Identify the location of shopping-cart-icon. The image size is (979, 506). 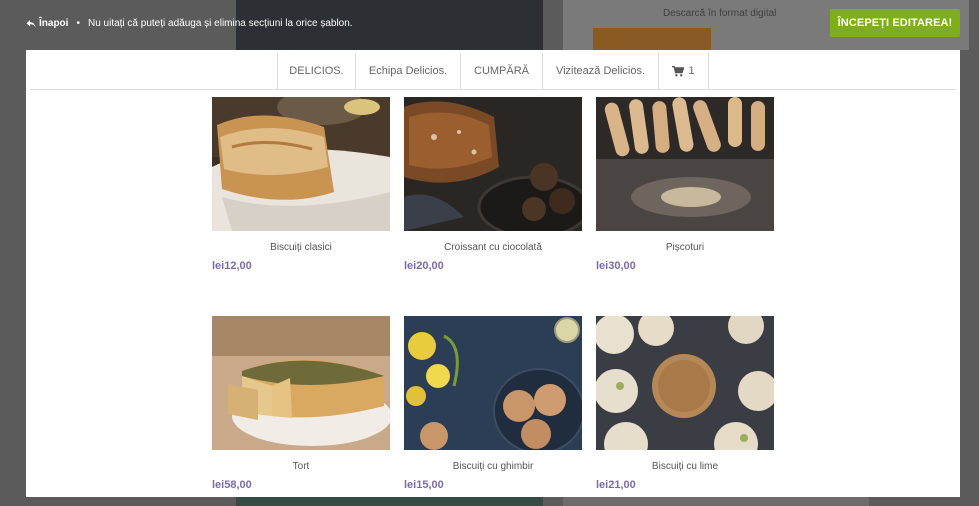
(678, 70).